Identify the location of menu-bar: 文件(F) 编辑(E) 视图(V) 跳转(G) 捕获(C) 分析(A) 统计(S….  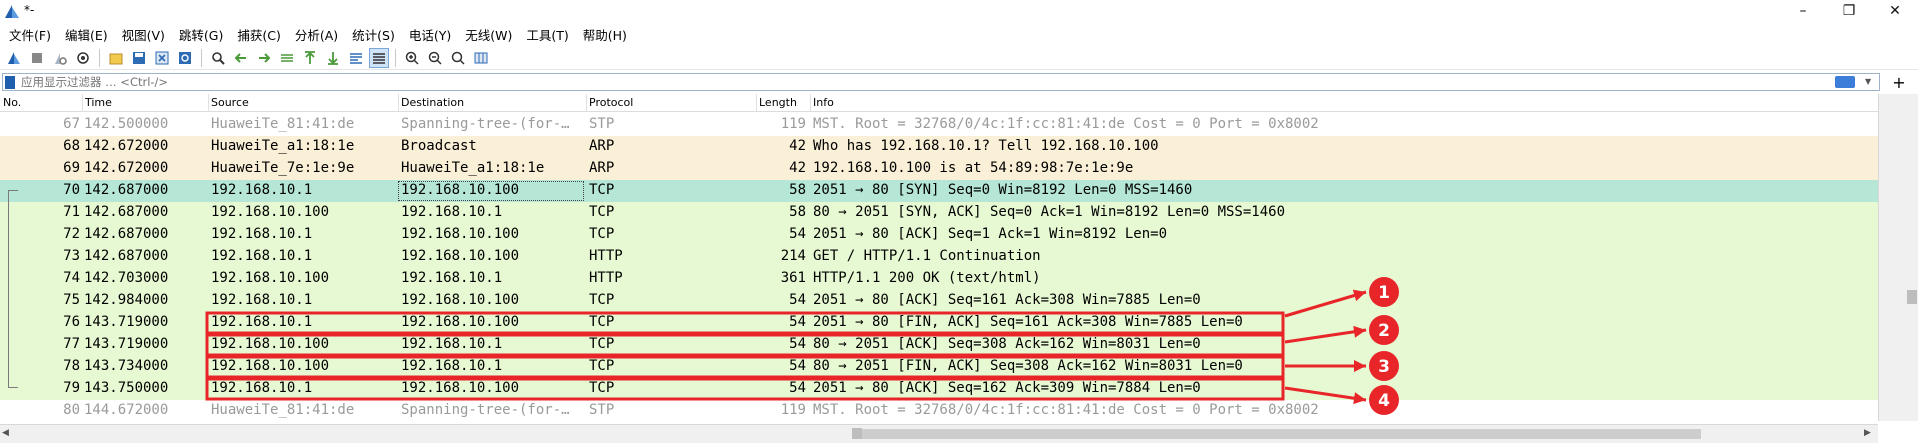
(959, 34).